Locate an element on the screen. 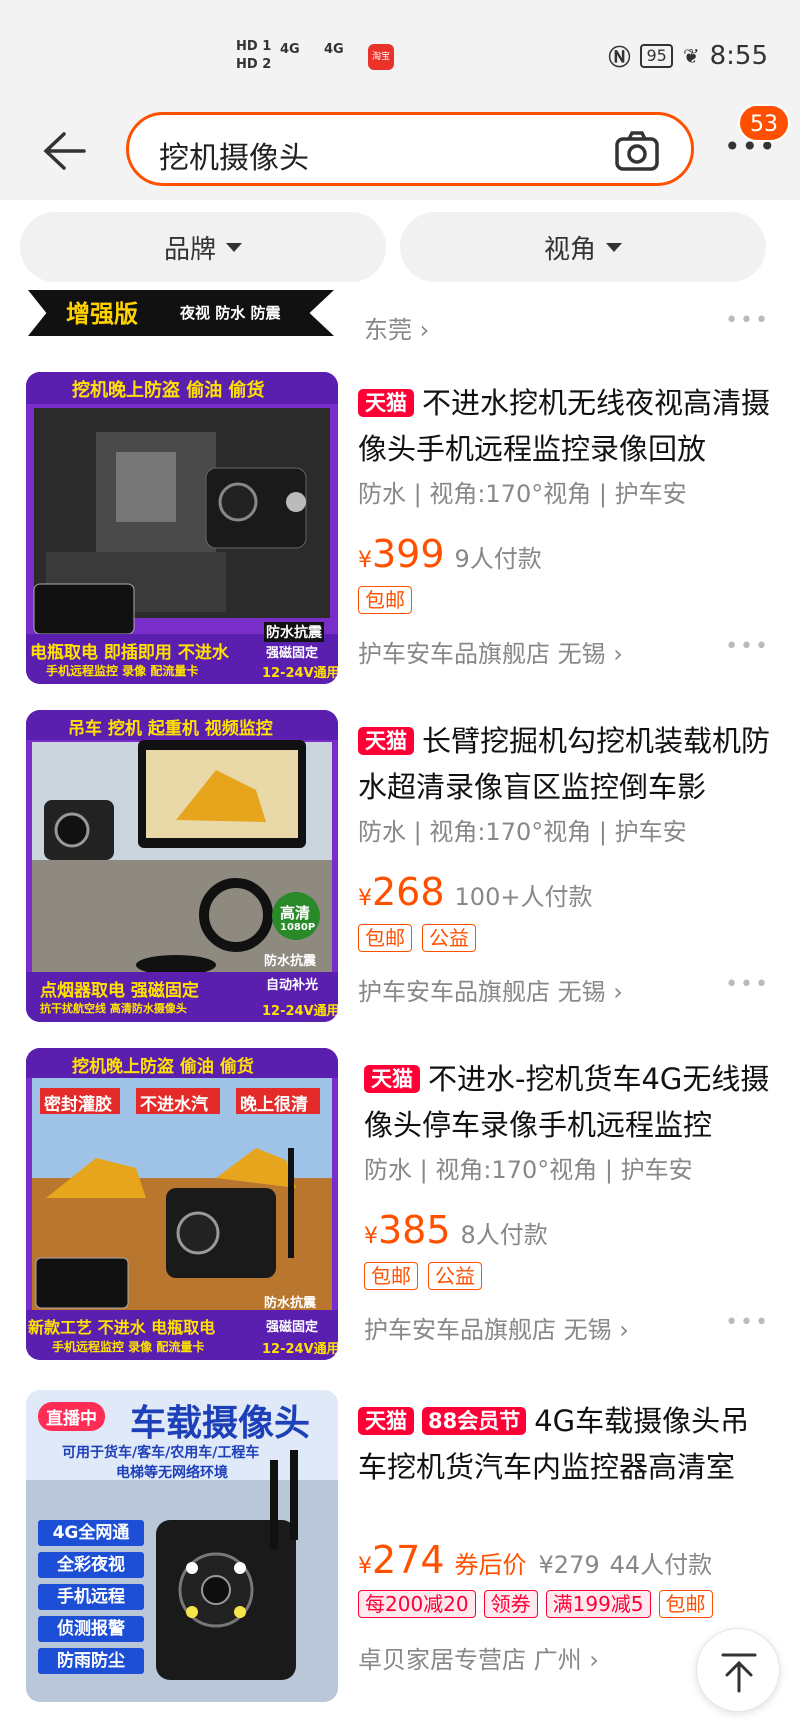 The height and width of the screenshot is (1733, 800). feature-pill: 全彩夜视 is located at coordinates (91, 1565).